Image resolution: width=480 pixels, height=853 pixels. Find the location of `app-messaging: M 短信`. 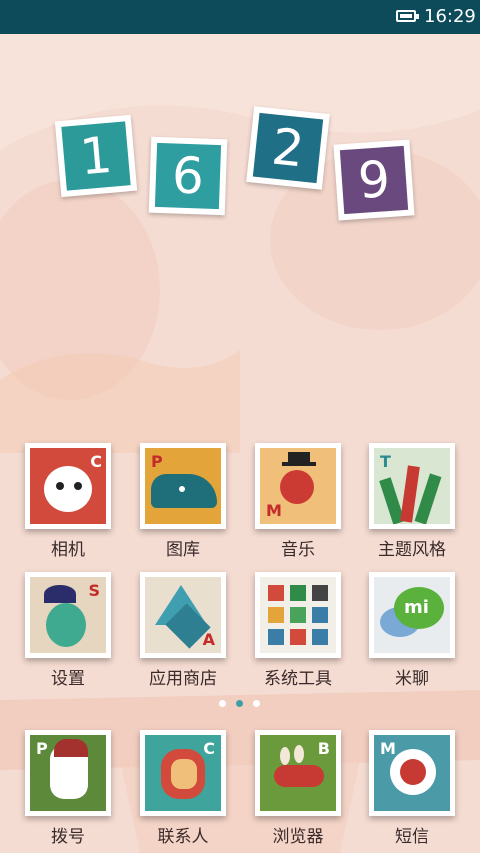

app-messaging: M 短信 is located at coordinates (412, 788).